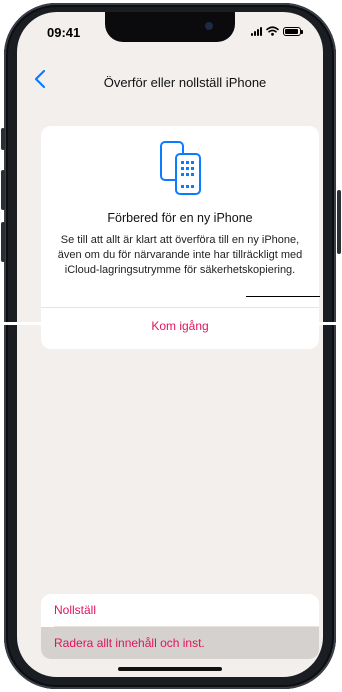 This screenshot has height=692, width=342. What do you see at coordinates (171, 323) in the screenshot?
I see `render-artifact-band` at bounding box center [171, 323].